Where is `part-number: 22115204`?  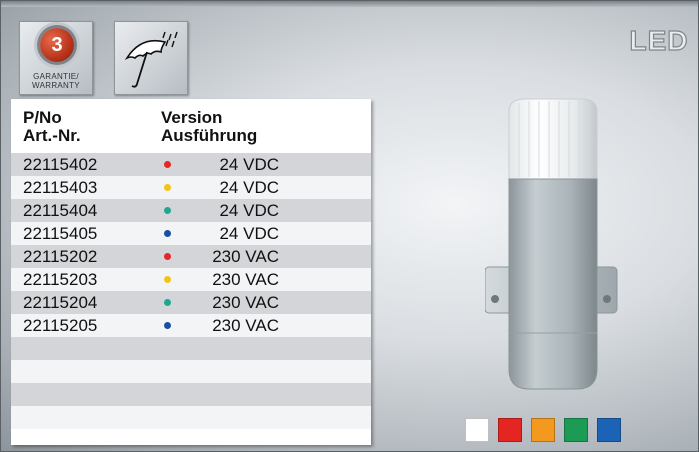 part-number: 22115204 is located at coordinates (60, 302).